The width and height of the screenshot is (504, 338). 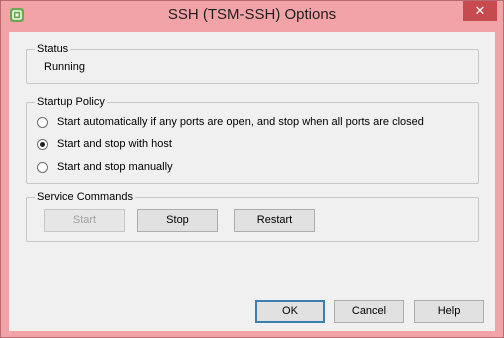 I want to click on radio-option-start-with-host: Start and stop with host, so click(x=104, y=144).